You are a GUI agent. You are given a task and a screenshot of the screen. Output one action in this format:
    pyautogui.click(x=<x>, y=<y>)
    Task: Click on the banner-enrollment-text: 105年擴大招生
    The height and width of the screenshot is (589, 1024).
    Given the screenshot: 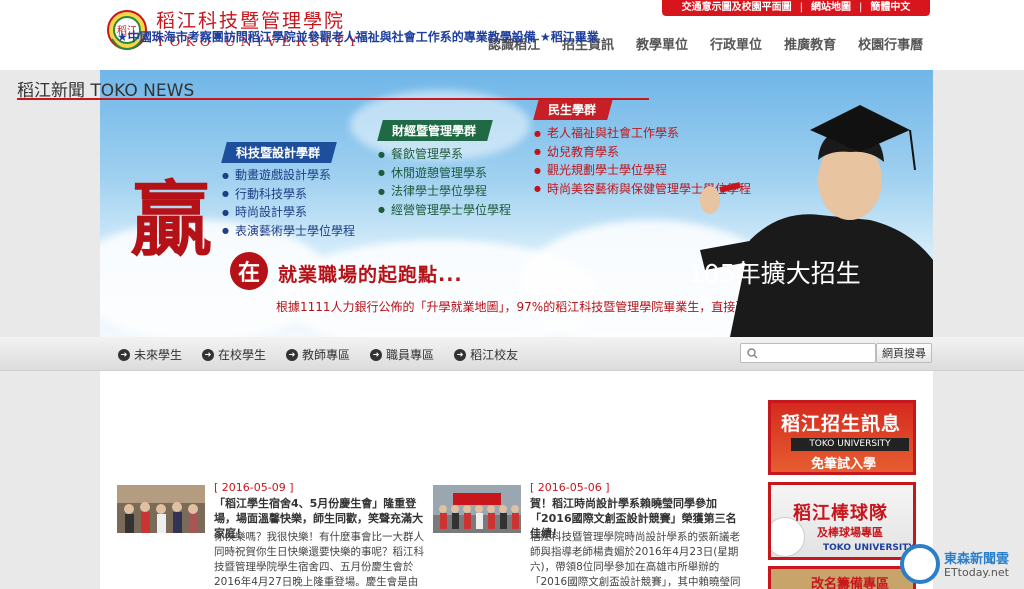 What is the action you would take?
    pyautogui.click(x=774, y=273)
    